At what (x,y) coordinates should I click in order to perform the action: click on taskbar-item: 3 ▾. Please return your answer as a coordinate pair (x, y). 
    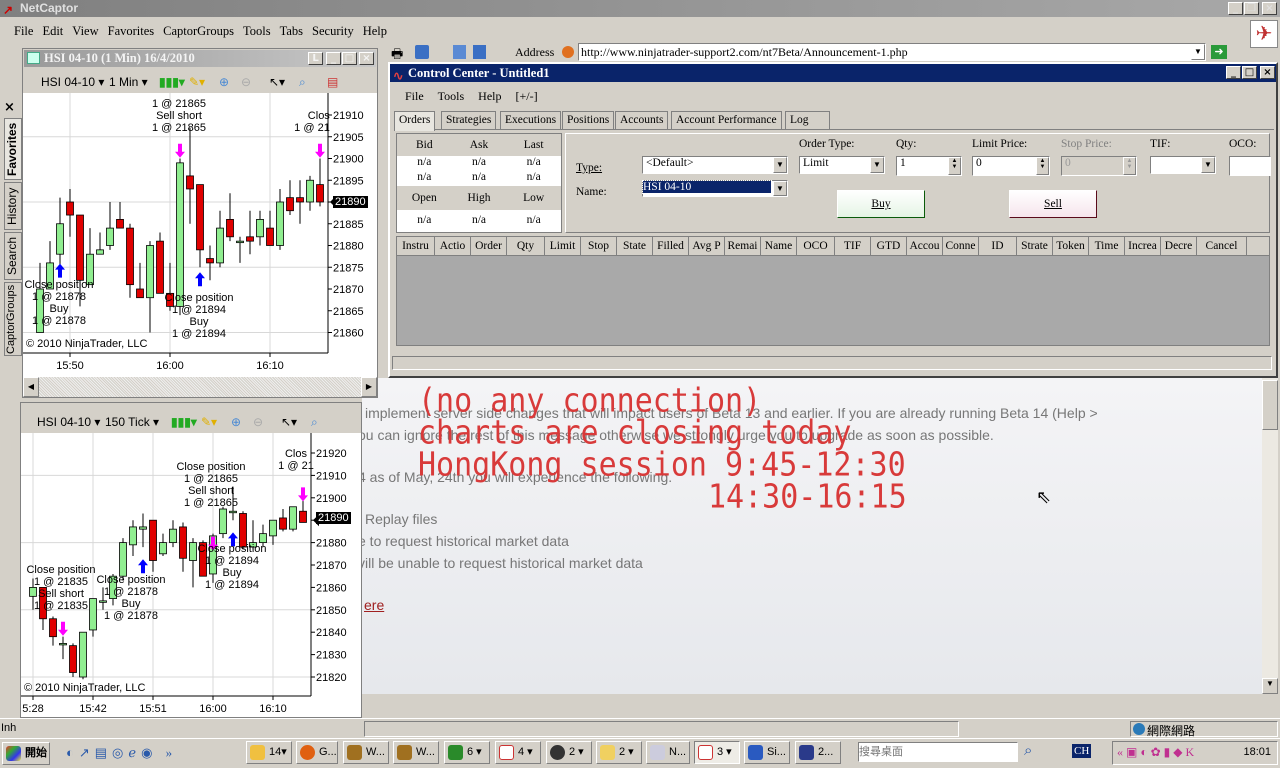
    Looking at the image, I should click on (717, 752).